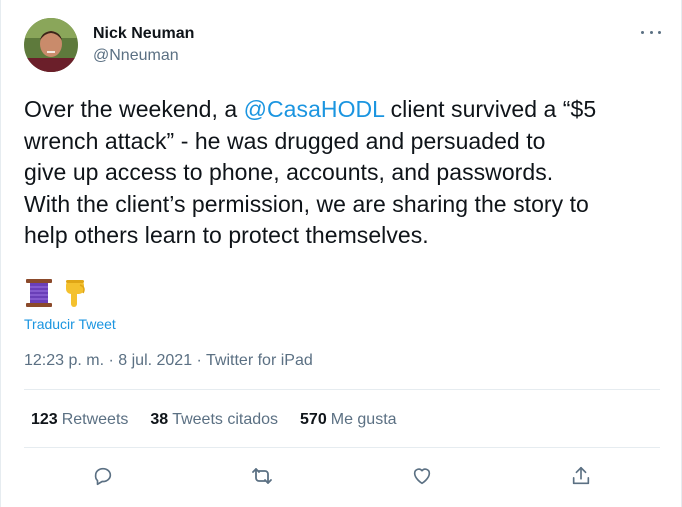 The image size is (682, 507). What do you see at coordinates (262, 476) in the screenshot?
I see `retweet-icon` at bounding box center [262, 476].